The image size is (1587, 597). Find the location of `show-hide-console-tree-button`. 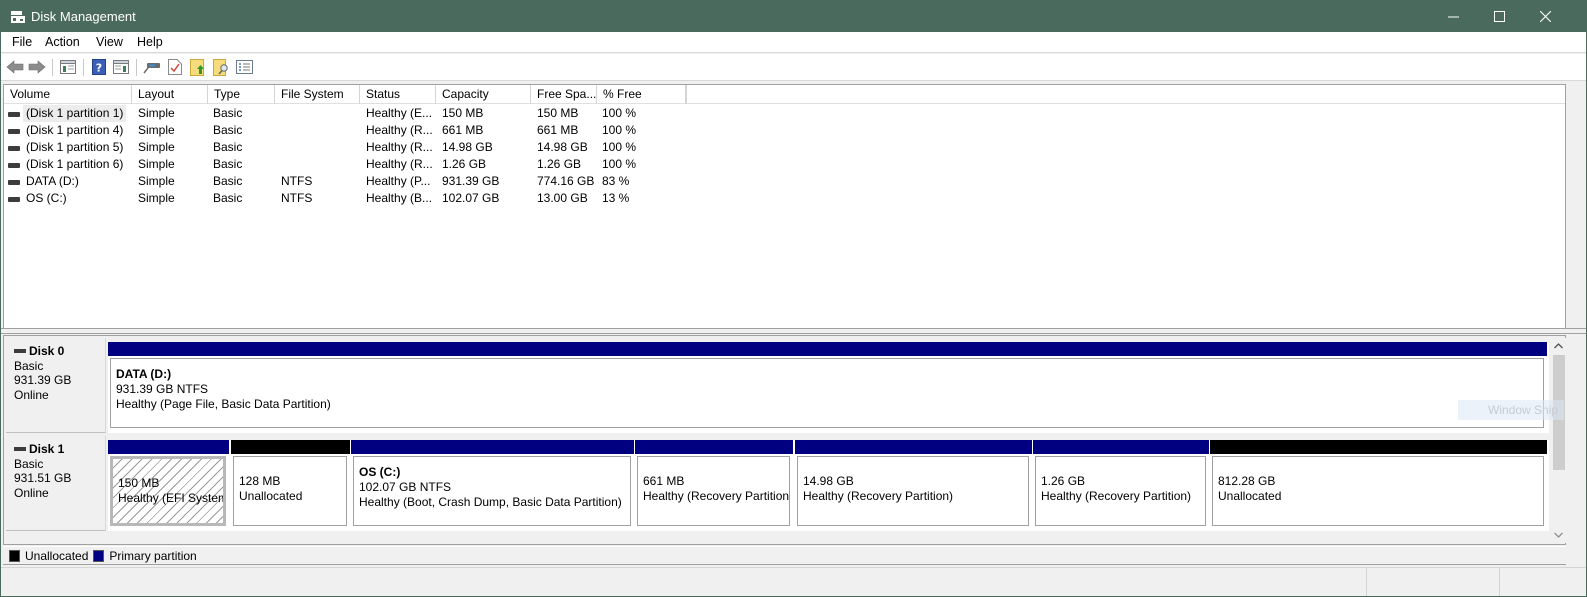

show-hide-console-tree-button is located at coordinates (68, 67).